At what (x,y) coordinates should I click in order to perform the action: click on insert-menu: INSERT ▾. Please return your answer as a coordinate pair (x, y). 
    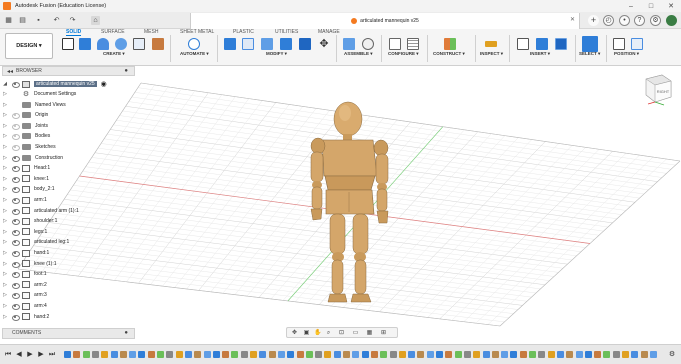
    Looking at the image, I should click on (540, 54).